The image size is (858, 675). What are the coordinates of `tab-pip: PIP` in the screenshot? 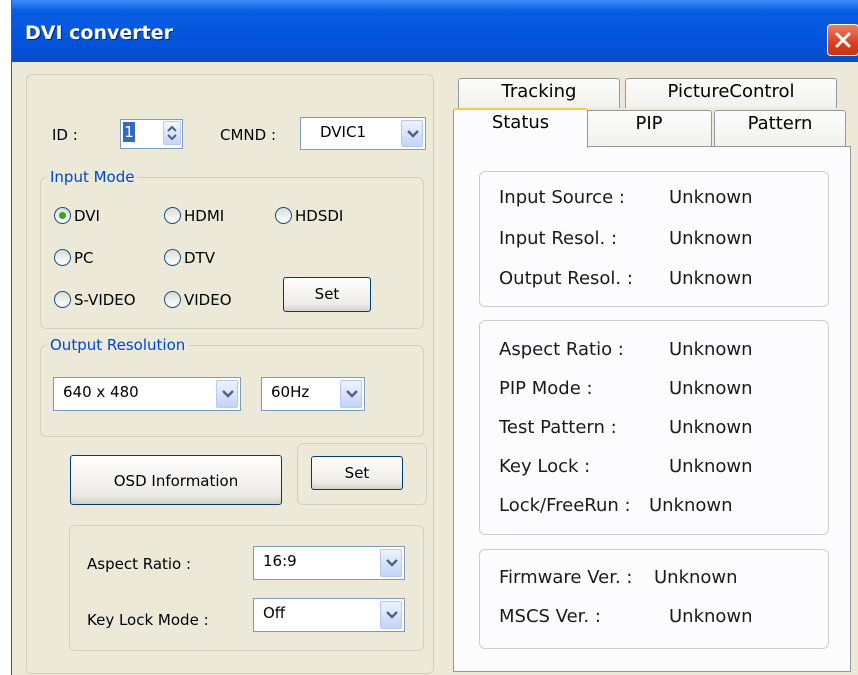 It's located at (649, 128).